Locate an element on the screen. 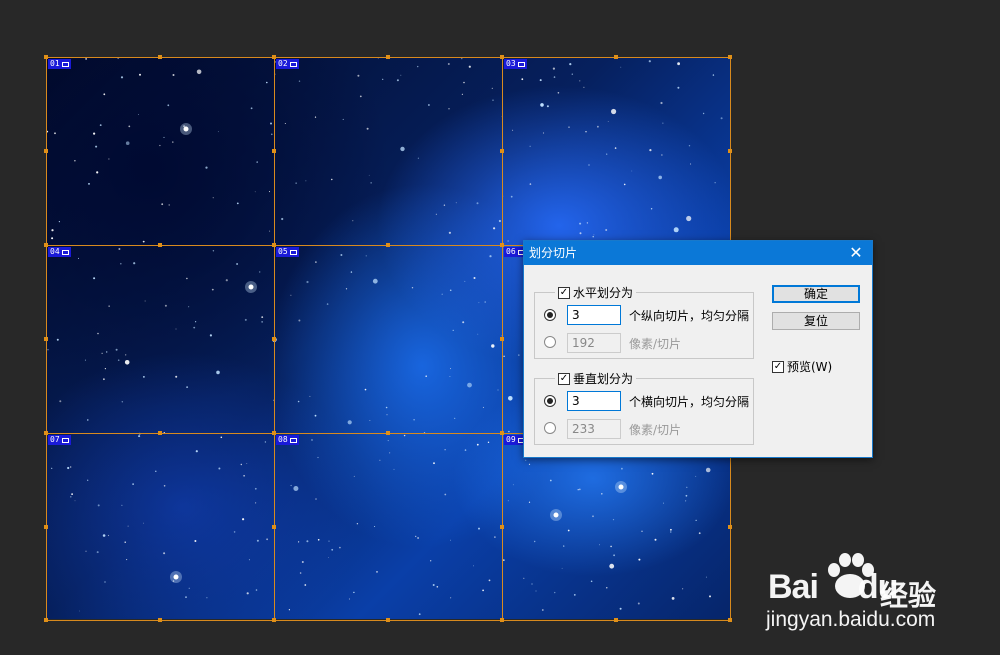  vertical-pixels-radio is located at coordinates (550, 428).